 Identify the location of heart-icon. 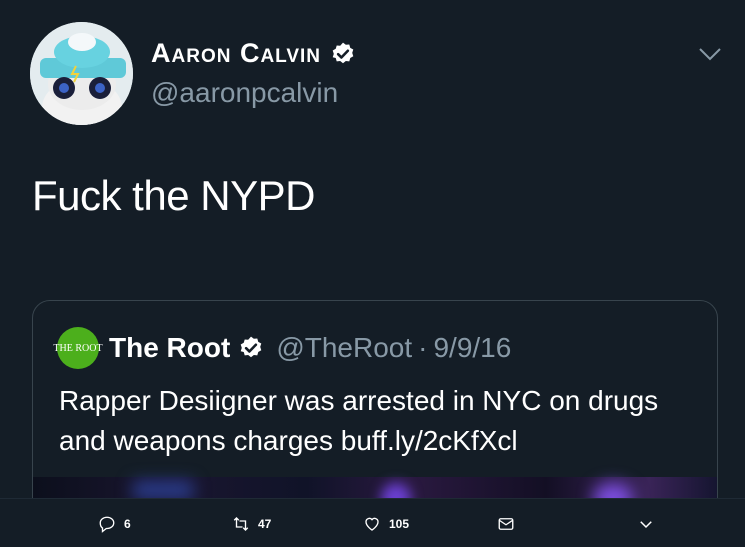
(372, 524).